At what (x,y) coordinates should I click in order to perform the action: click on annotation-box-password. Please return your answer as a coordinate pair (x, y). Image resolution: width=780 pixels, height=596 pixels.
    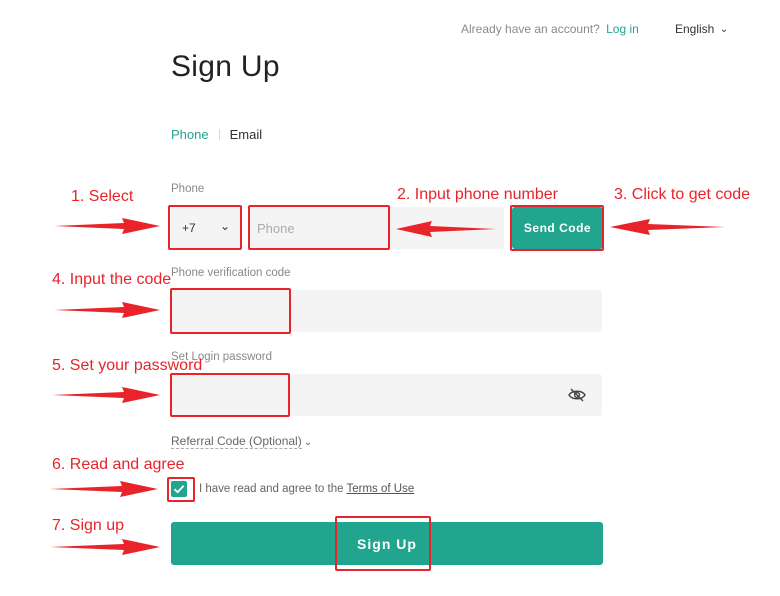
    Looking at the image, I should click on (230, 395).